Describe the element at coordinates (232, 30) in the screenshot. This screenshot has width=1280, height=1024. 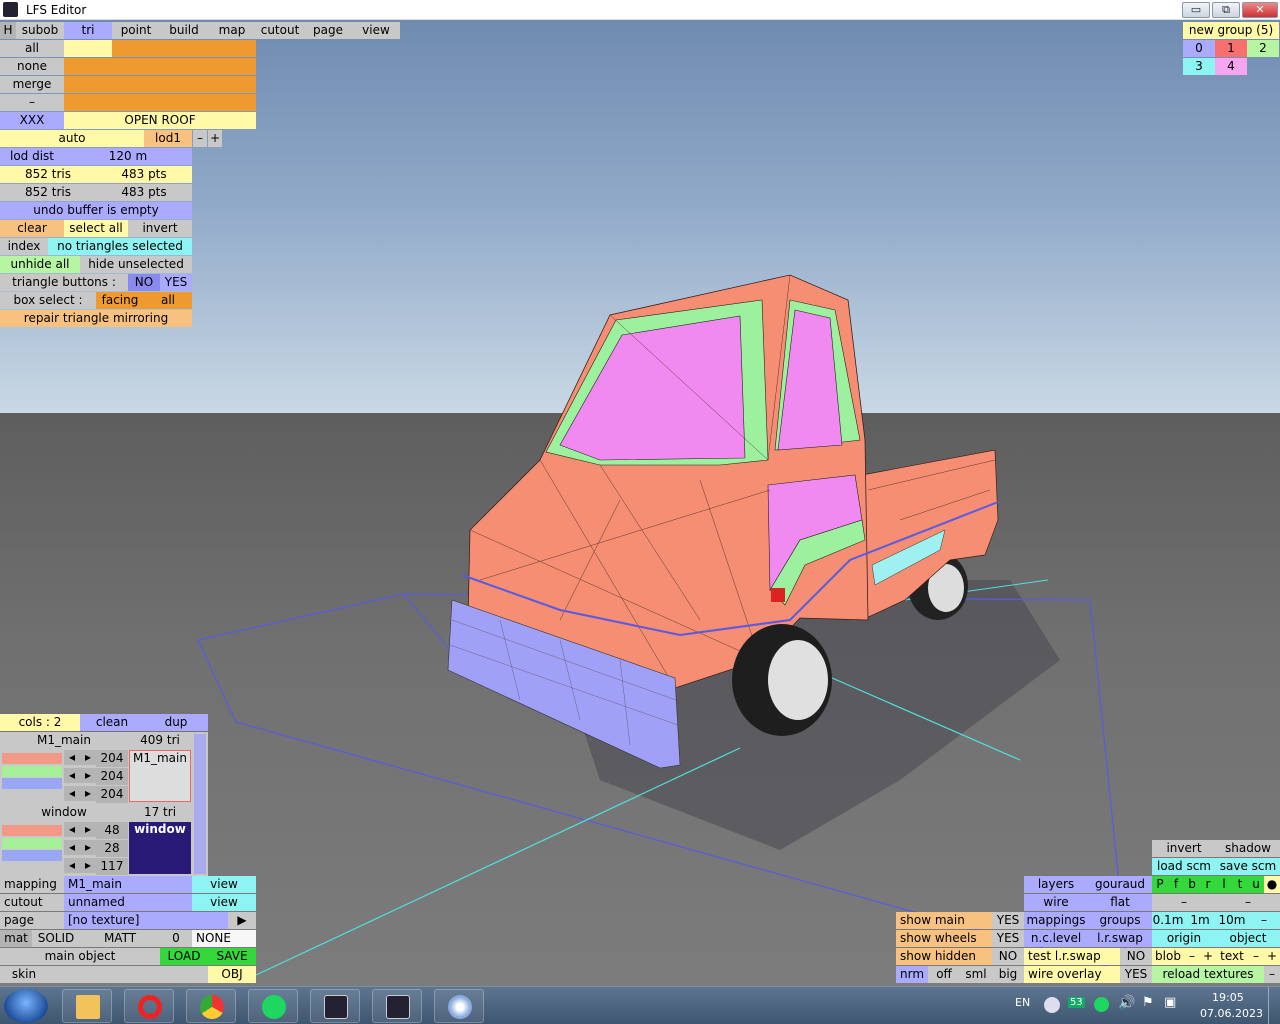
I see `menu-map: map` at that location.